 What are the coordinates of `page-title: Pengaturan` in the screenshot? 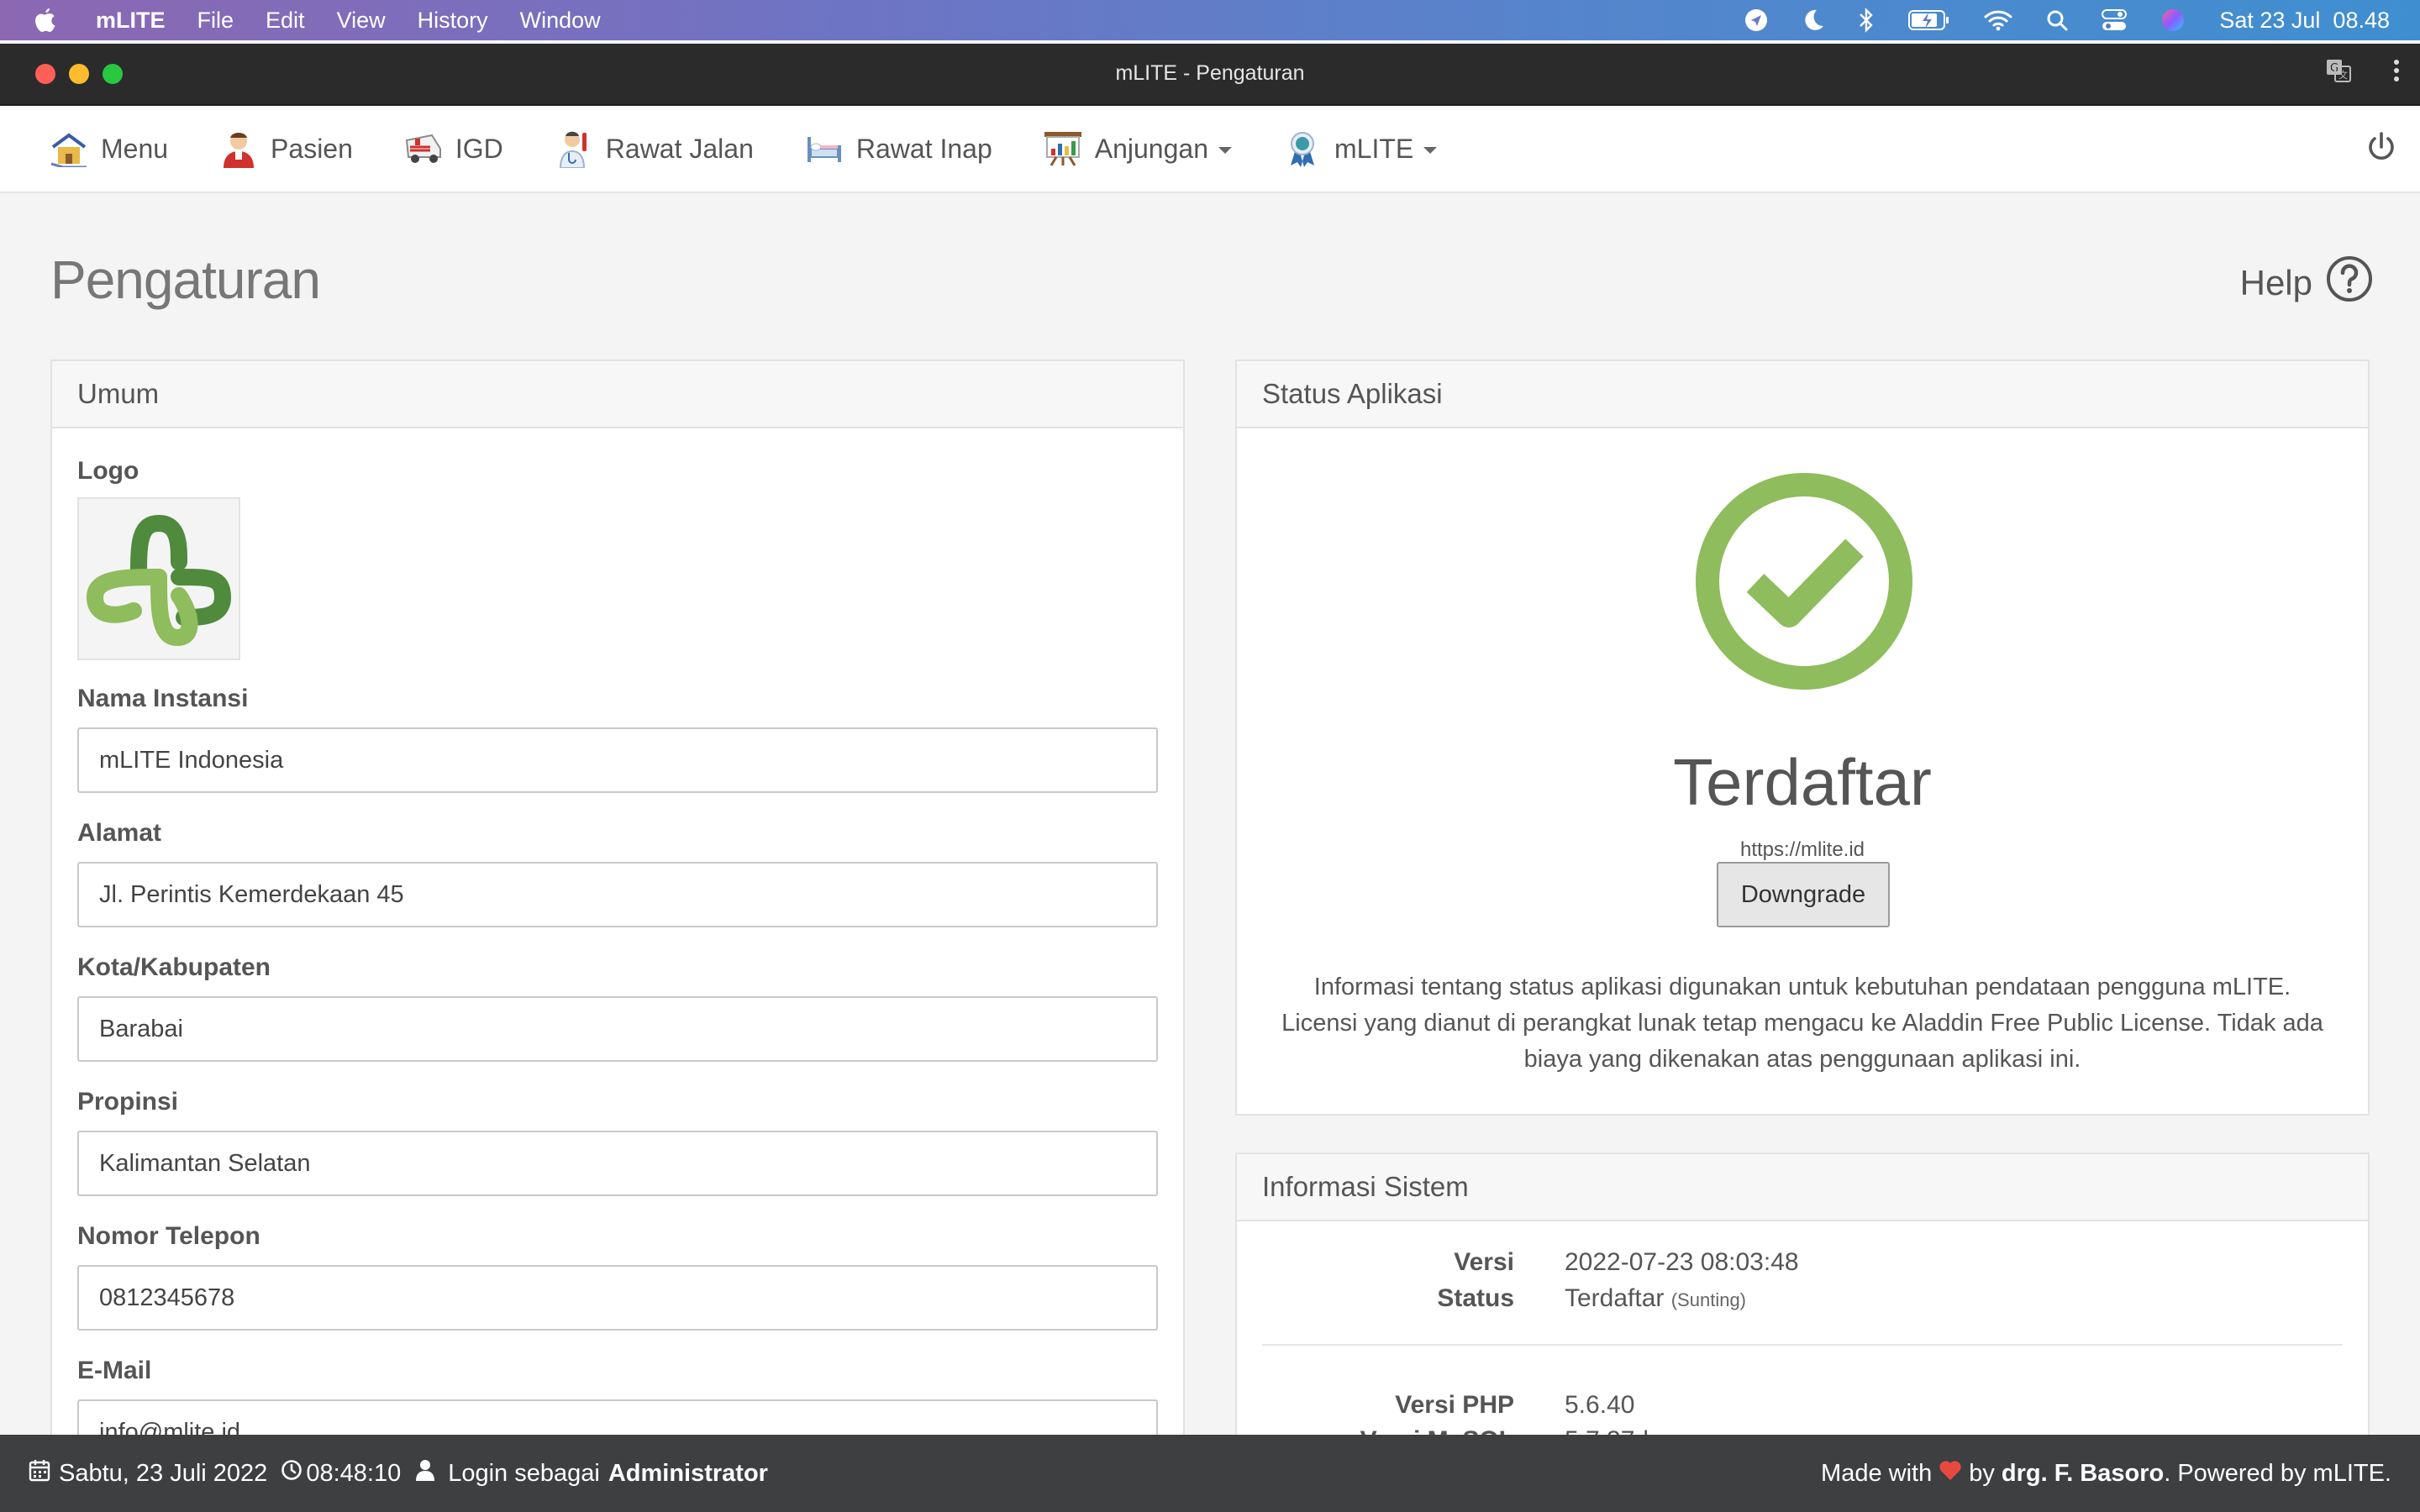 It's located at (185, 279).